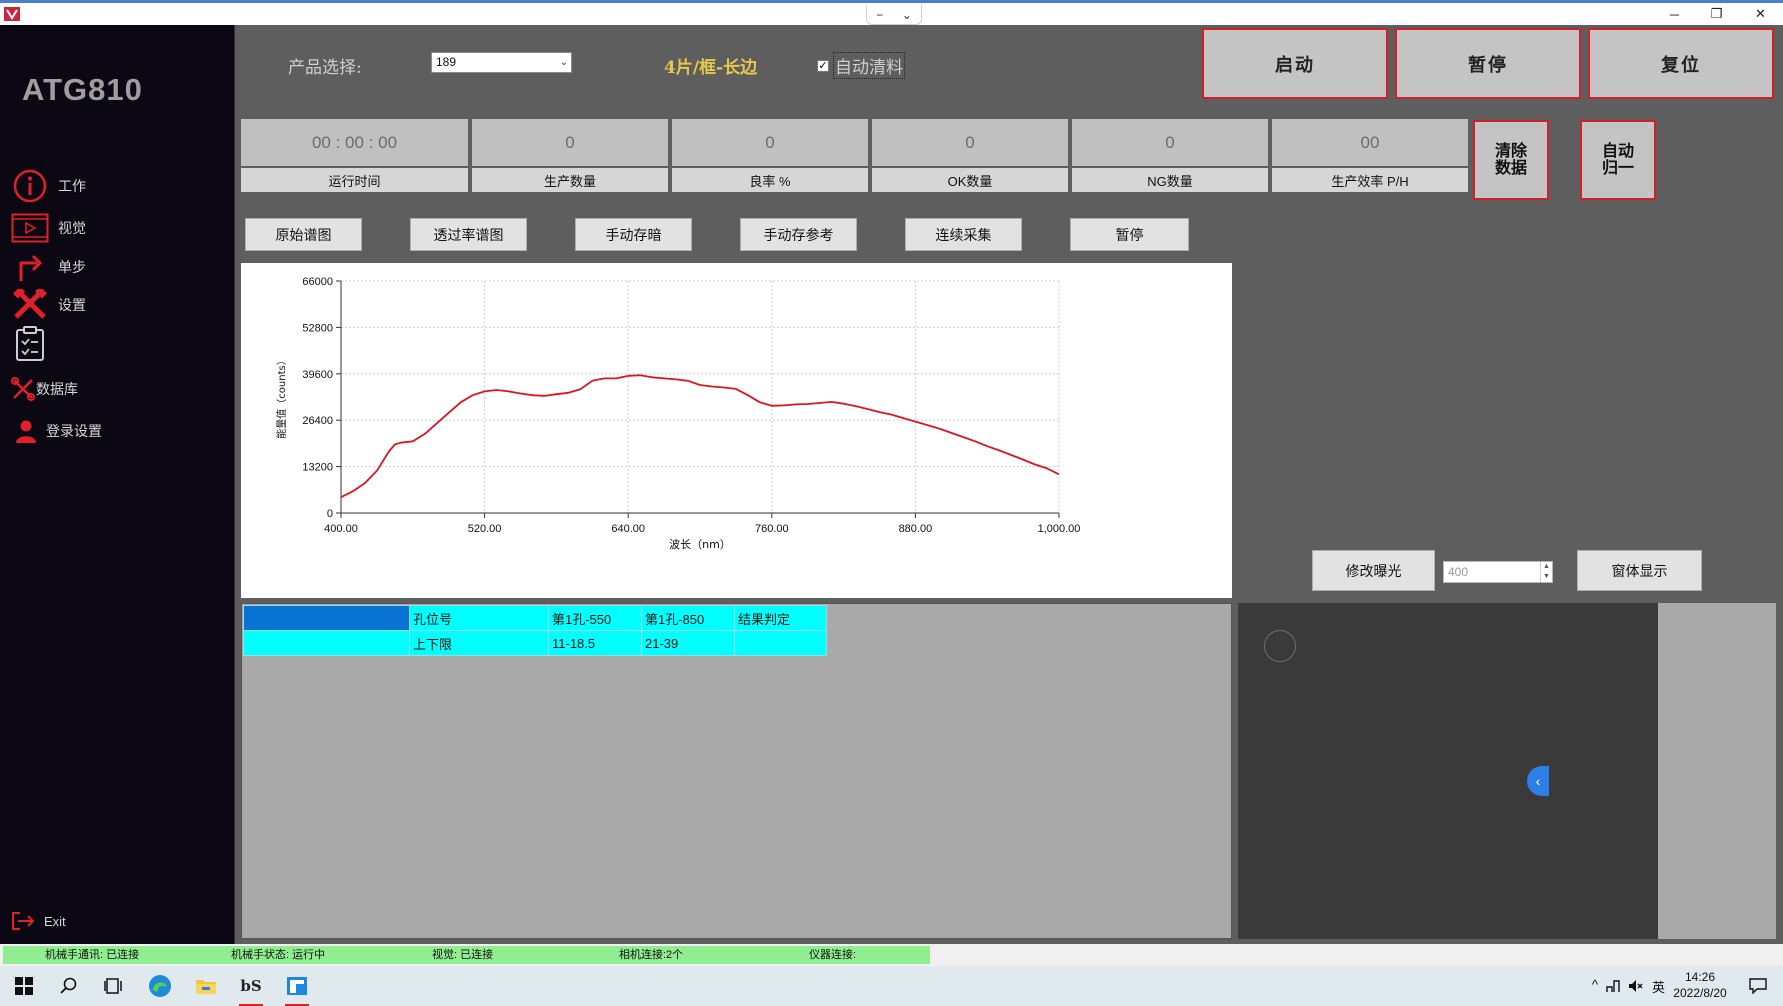 This screenshot has height=1006, width=1783. Describe the element at coordinates (907, 15) in the screenshot. I see `chevron-down-icon: ⌄` at that location.